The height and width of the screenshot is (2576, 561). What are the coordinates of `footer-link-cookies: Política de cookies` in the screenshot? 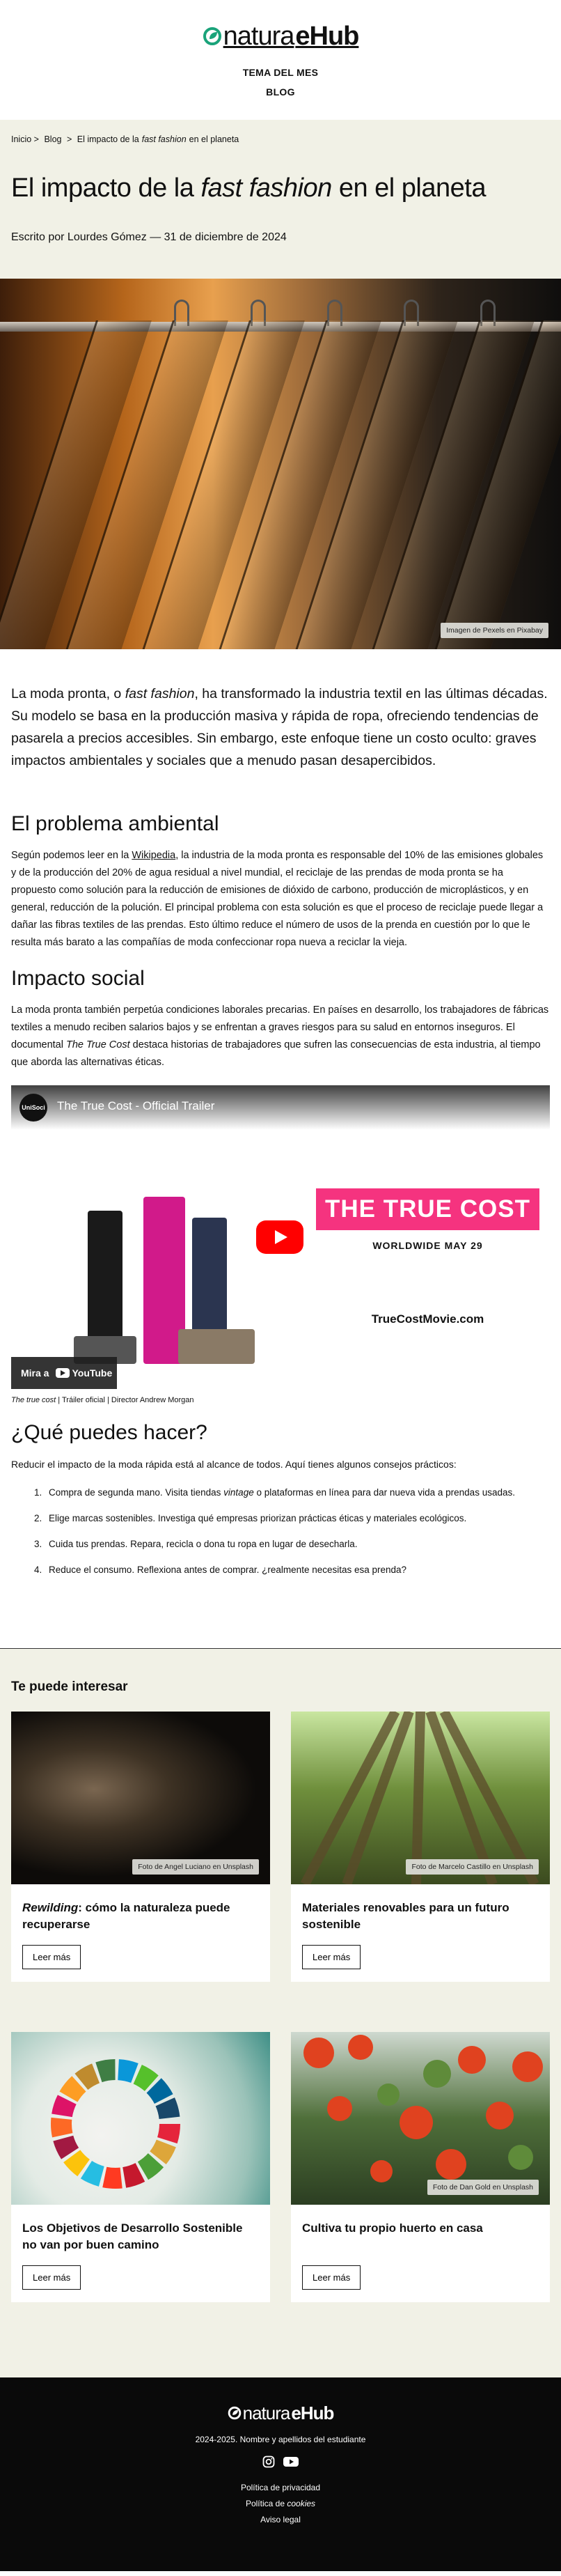 It's located at (280, 2504).